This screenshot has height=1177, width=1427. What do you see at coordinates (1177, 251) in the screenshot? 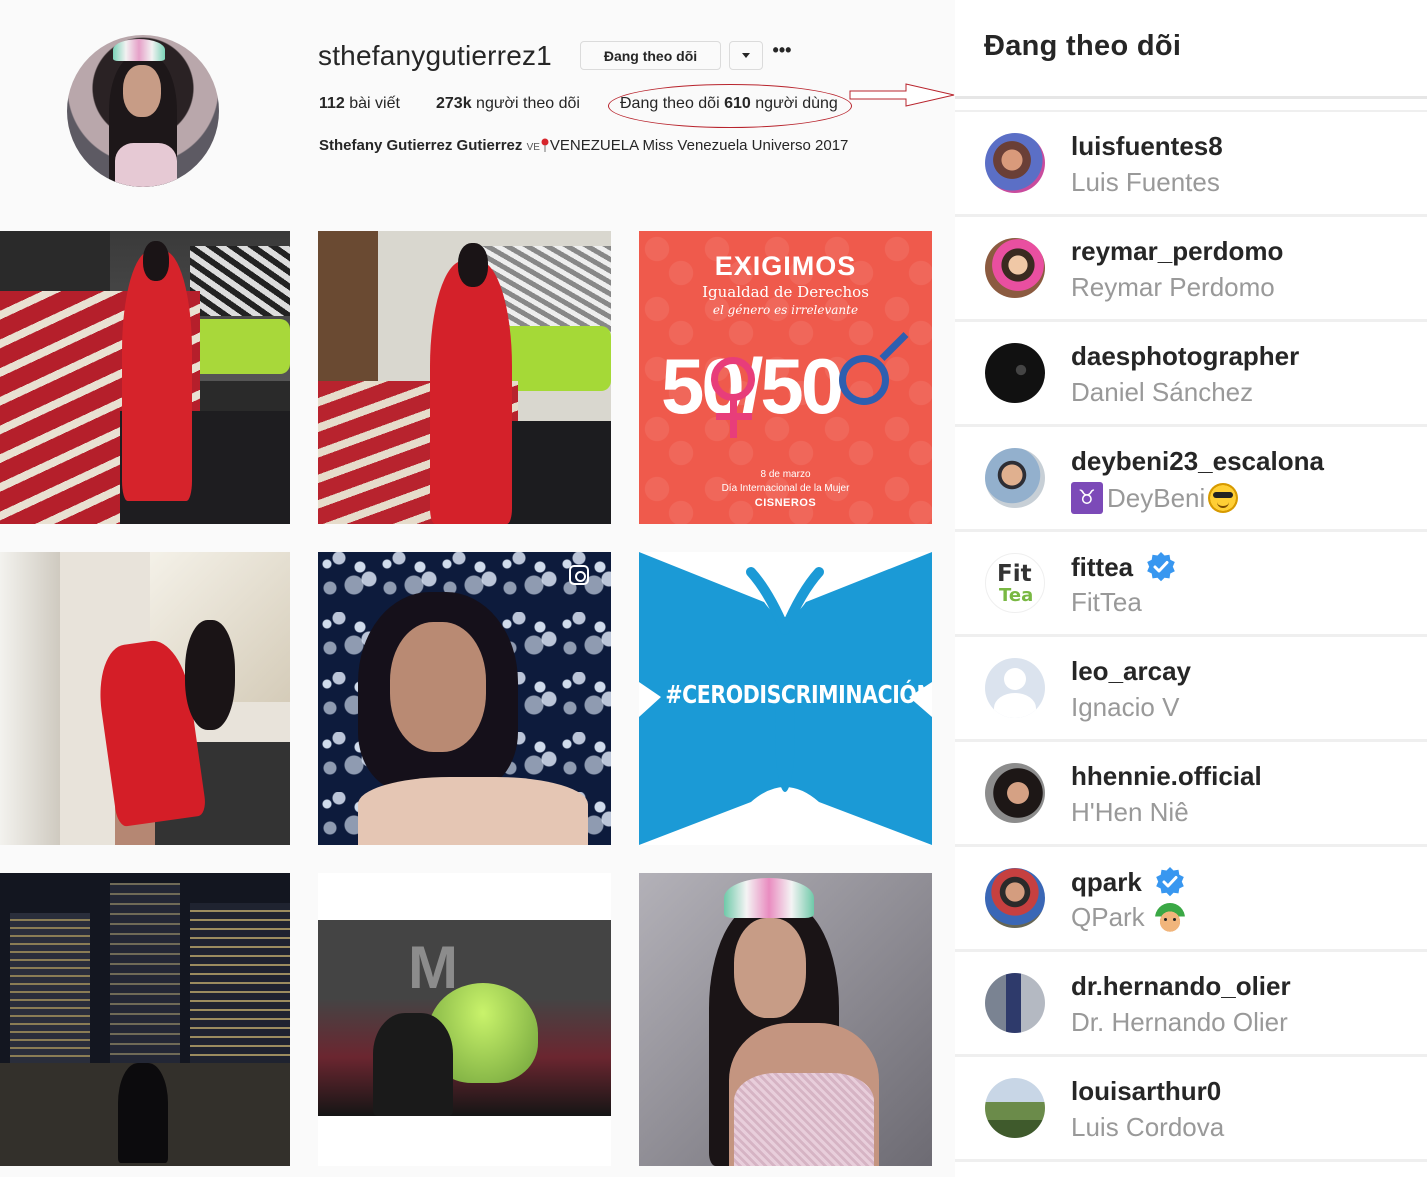
I see `user-username: reymar_perdomo` at bounding box center [1177, 251].